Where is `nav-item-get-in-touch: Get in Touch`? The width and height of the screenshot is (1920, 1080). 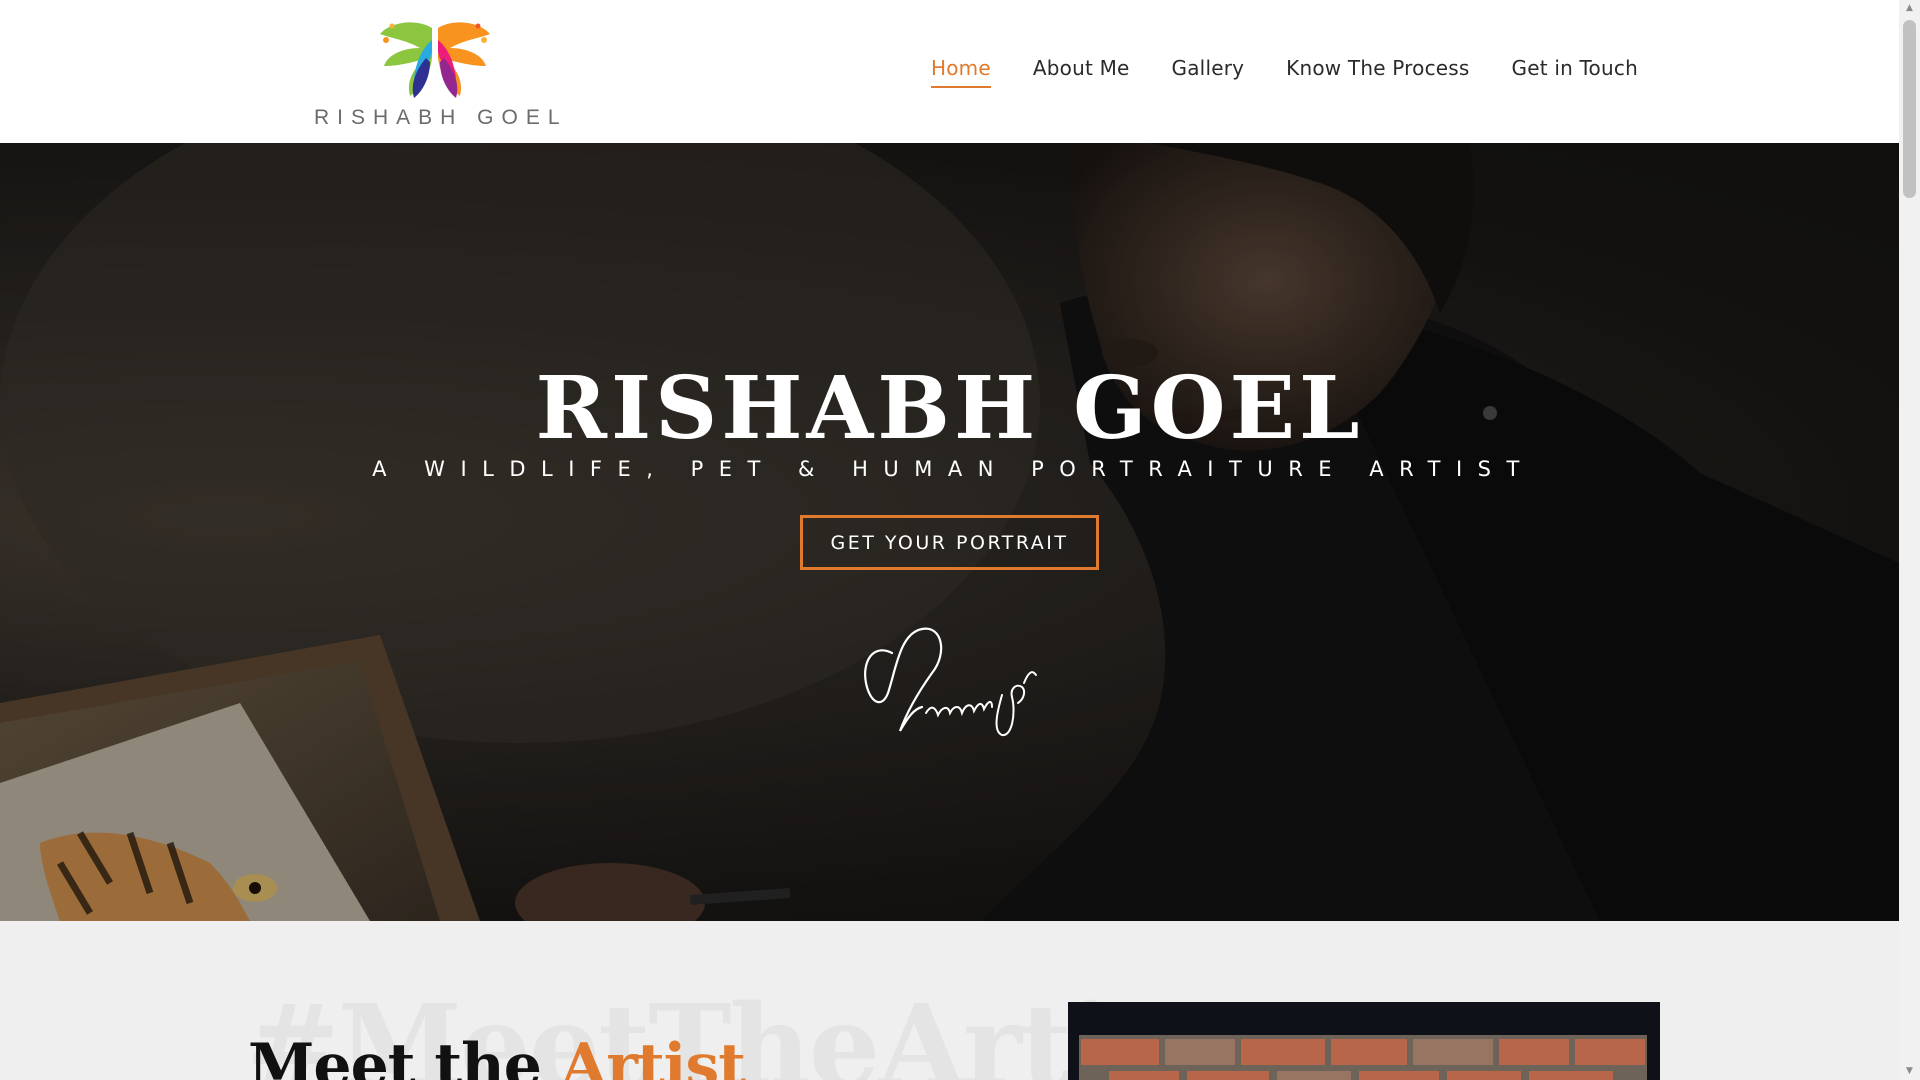 nav-item-get-in-touch: Get in Touch is located at coordinates (1575, 72).